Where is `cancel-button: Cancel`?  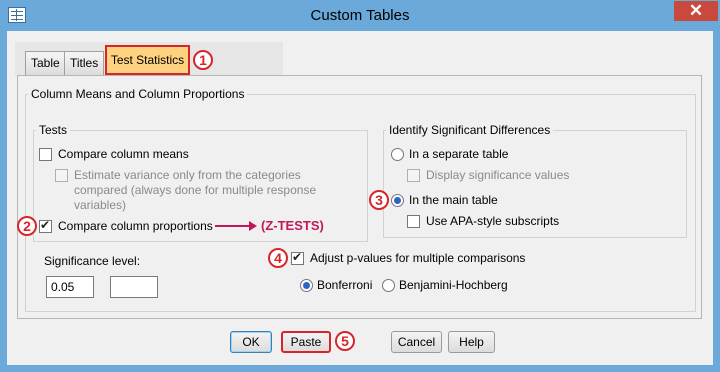
cancel-button: Cancel is located at coordinates (416, 342).